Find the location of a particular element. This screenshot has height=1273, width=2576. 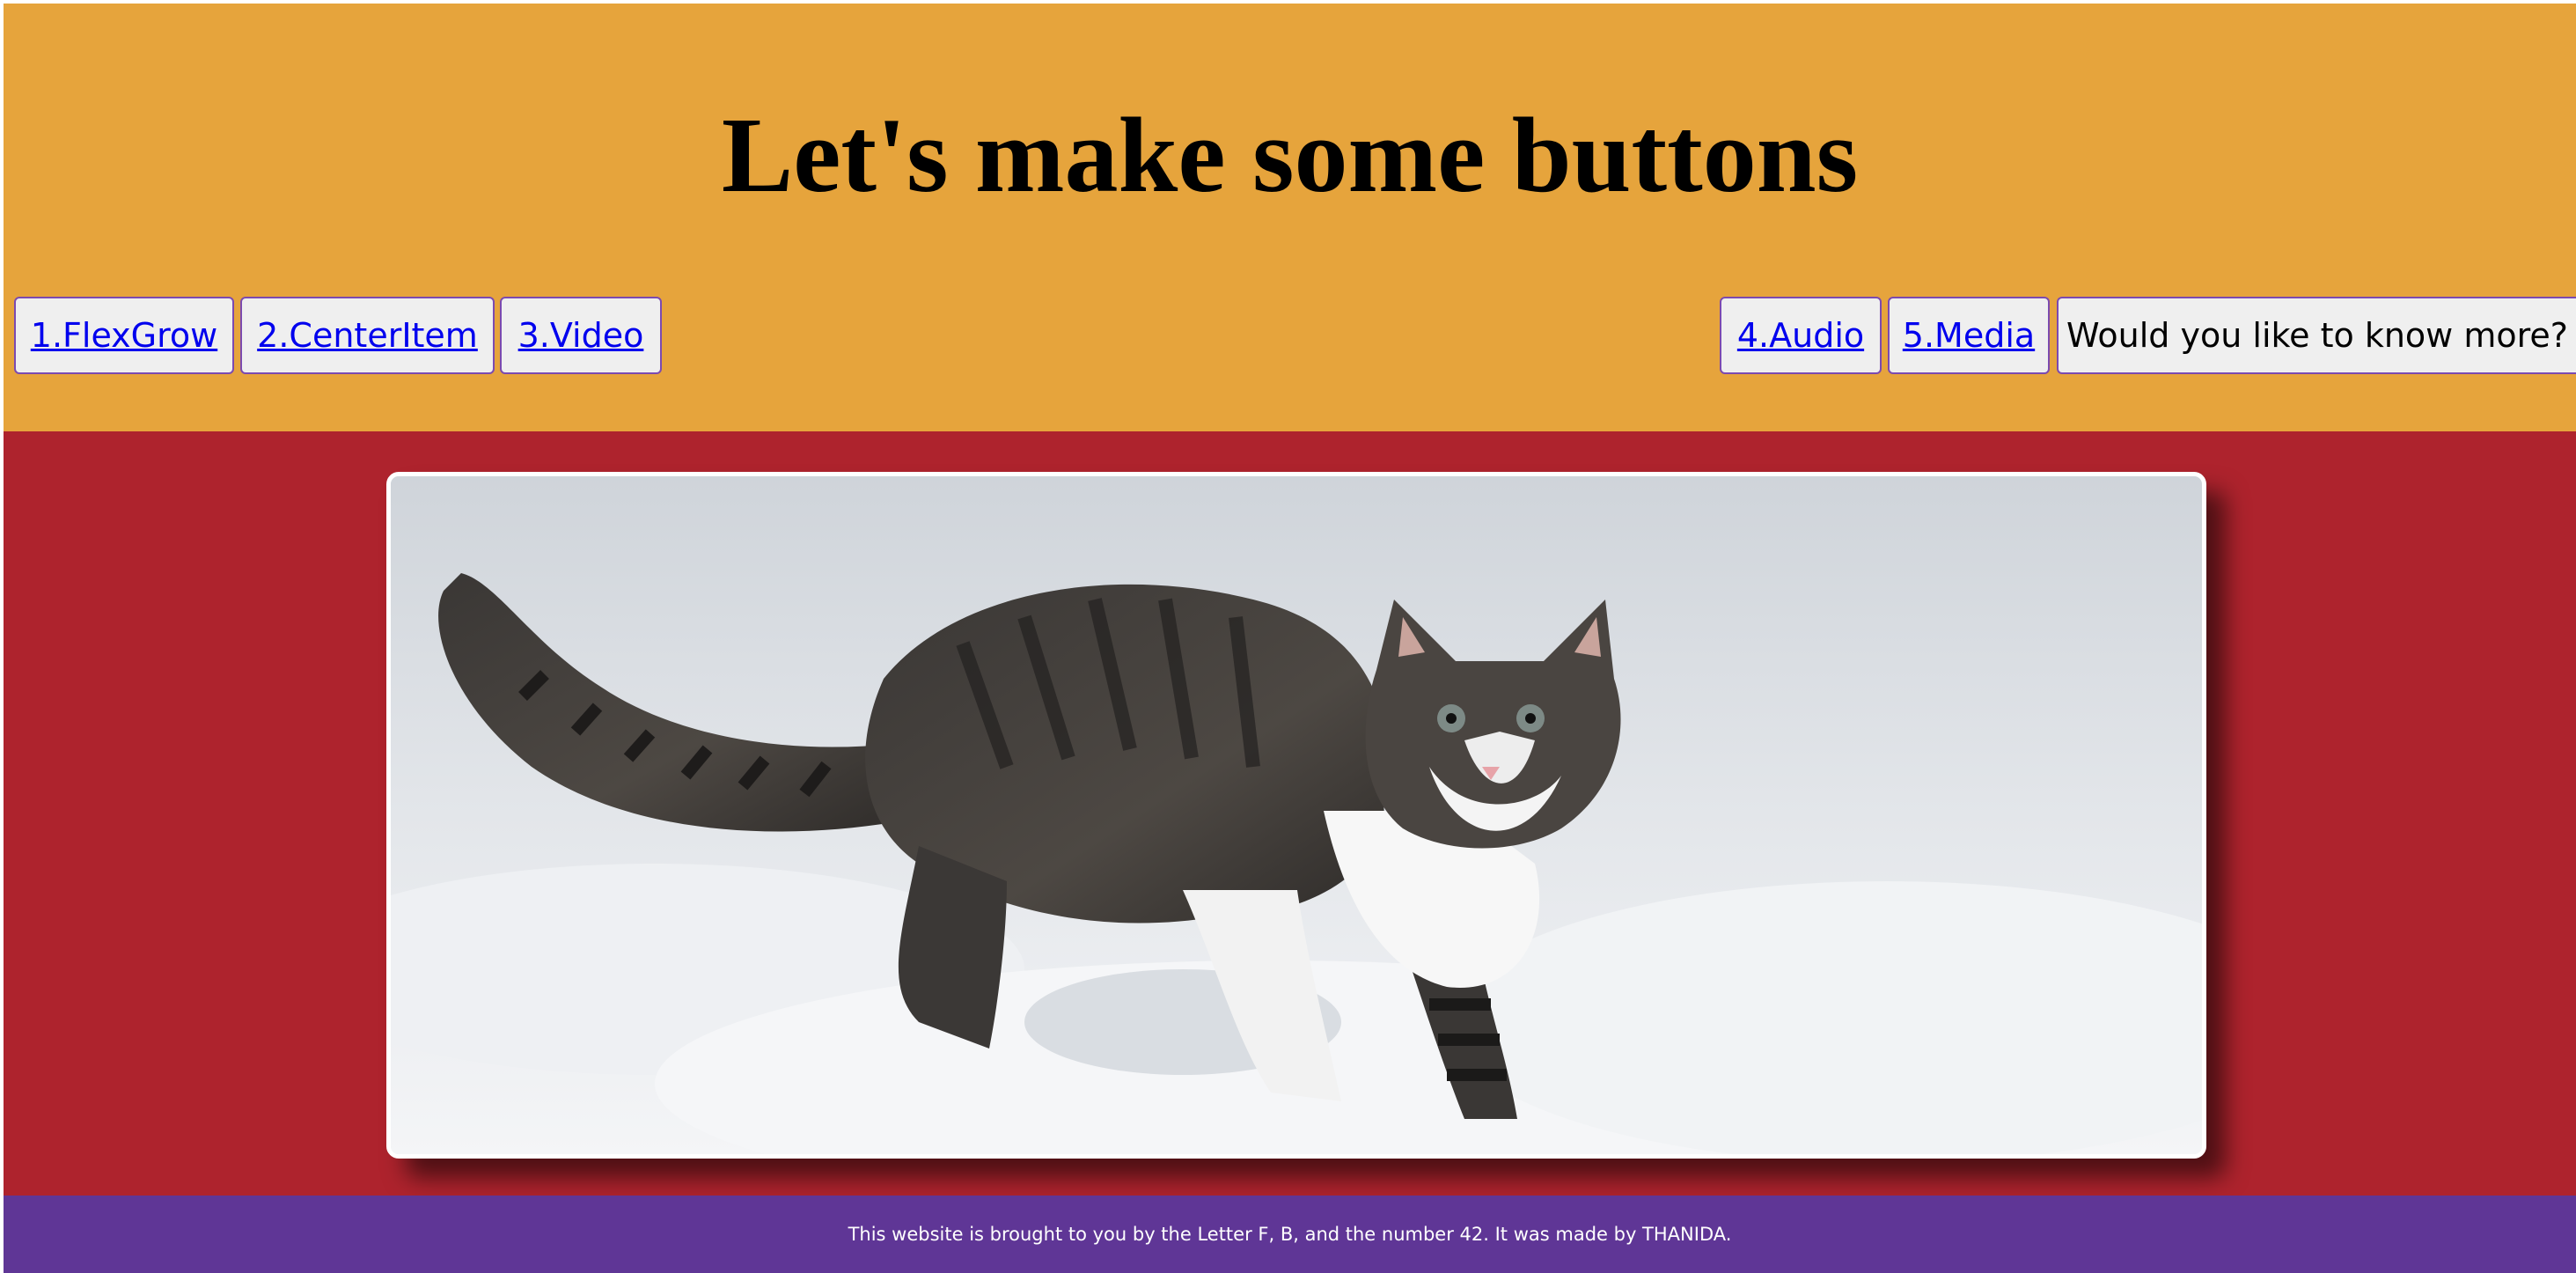

media-button: 5.Media is located at coordinates (1969, 335).